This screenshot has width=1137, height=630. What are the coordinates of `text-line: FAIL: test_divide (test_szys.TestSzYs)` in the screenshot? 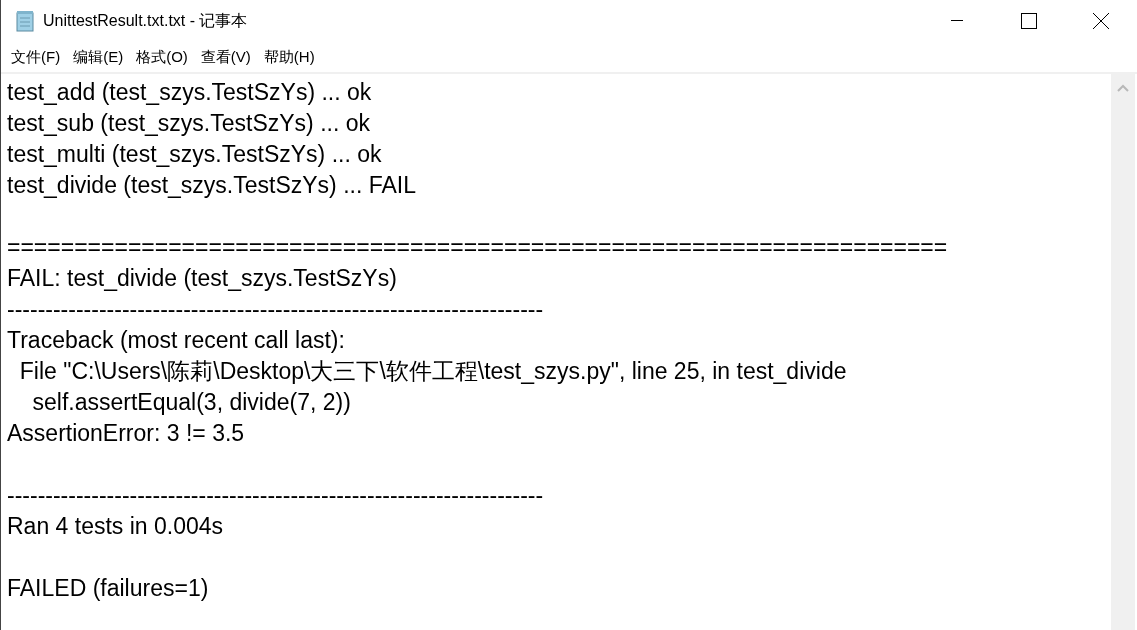 It's located at (202, 278).